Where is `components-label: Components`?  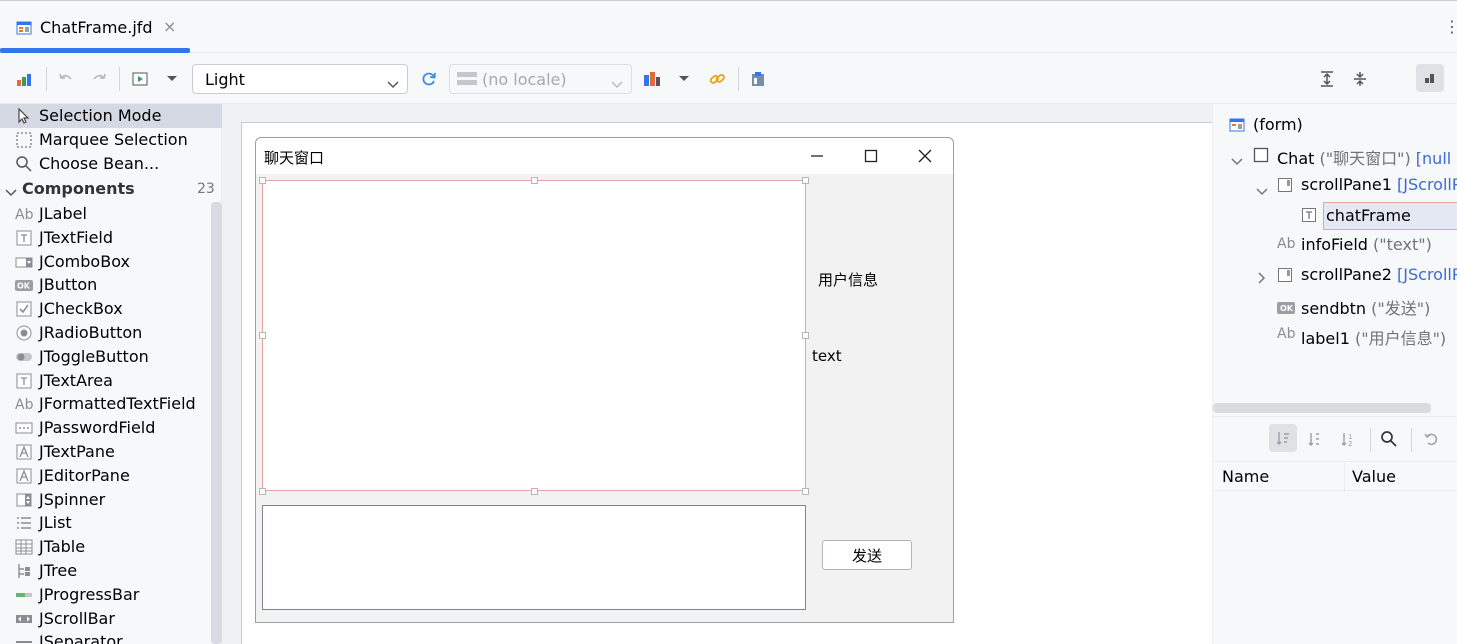 components-label: Components is located at coordinates (78, 188).